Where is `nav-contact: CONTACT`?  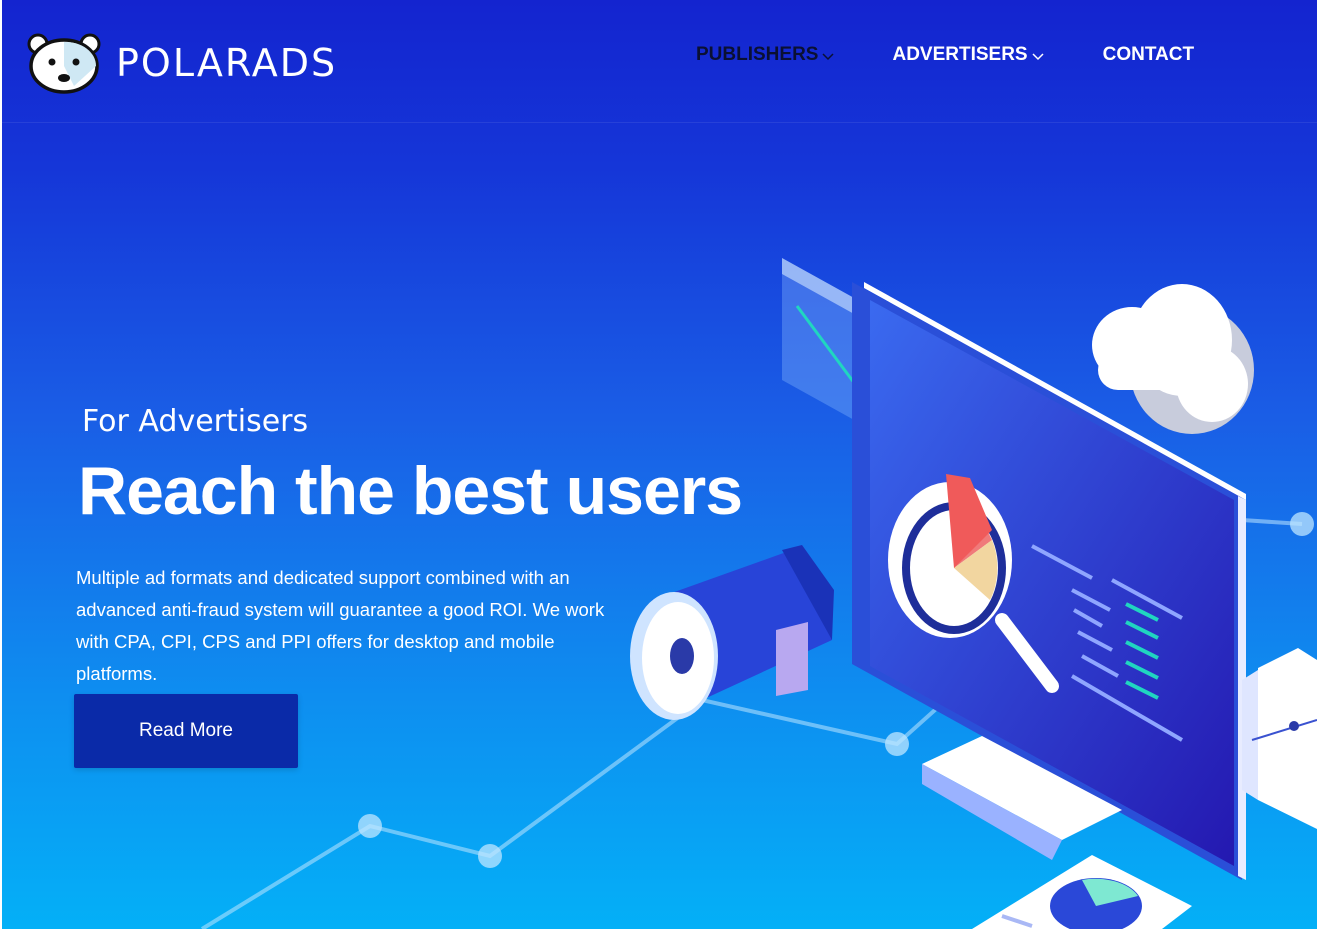 nav-contact: CONTACT is located at coordinates (1148, 55).